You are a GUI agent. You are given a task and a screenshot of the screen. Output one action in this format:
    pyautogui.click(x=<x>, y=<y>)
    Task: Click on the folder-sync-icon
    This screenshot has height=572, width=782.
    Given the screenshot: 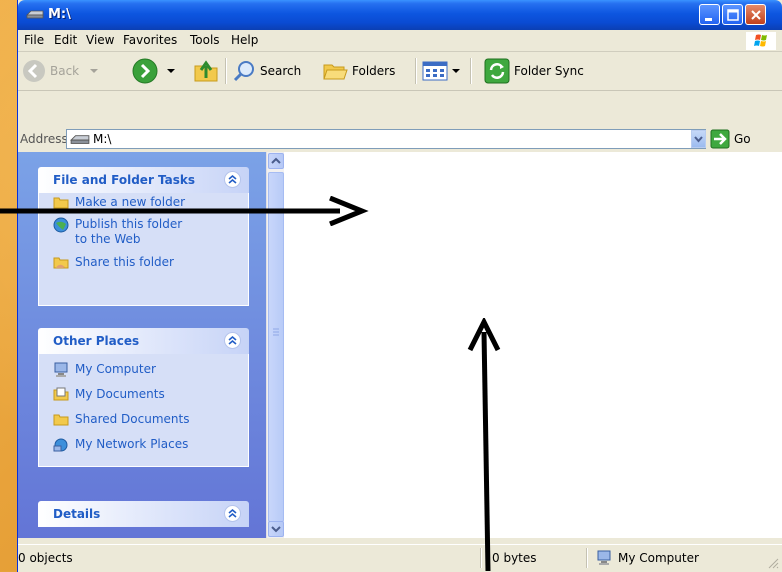 What is the action you would take?
    pyautogui.click(x=497, y=71)
    